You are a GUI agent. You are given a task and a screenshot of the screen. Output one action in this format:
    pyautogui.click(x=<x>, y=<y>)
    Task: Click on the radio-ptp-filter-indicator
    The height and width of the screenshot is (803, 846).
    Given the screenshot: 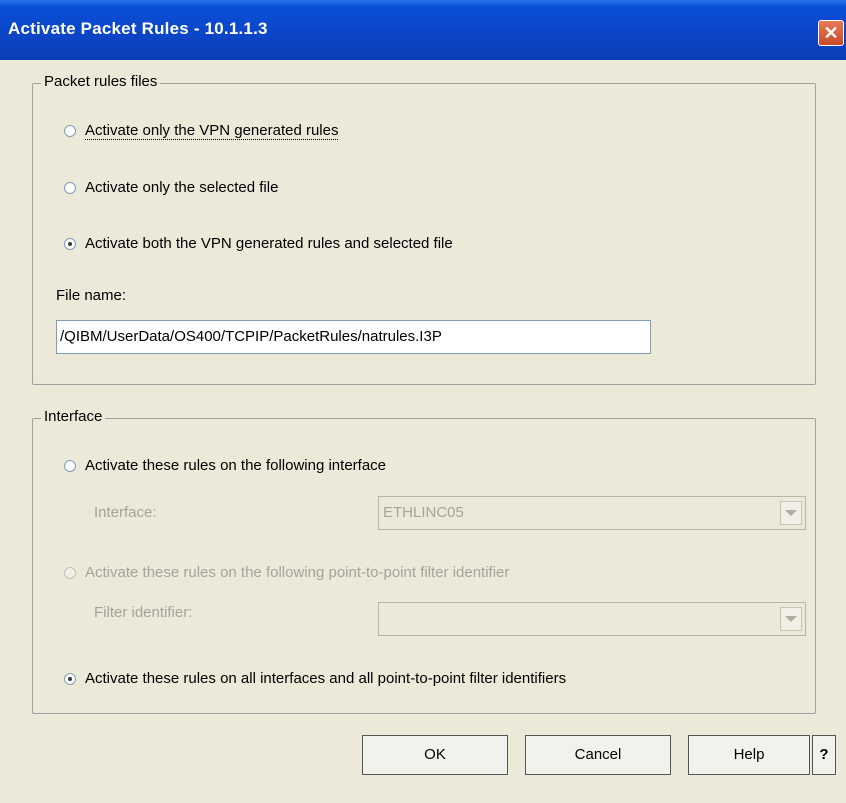 What is the action you would take?
    pyautogui.click(x=70, y=572)
    